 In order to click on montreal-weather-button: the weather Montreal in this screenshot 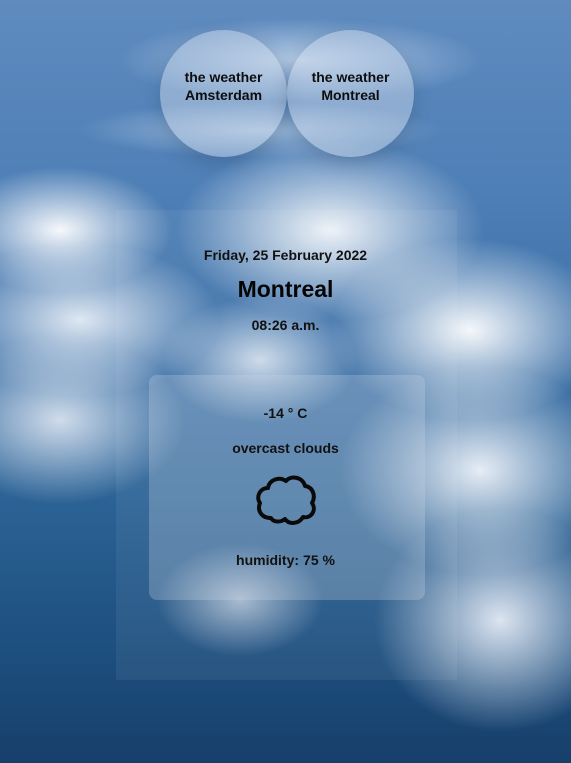, I will do `click(350, 93)`.